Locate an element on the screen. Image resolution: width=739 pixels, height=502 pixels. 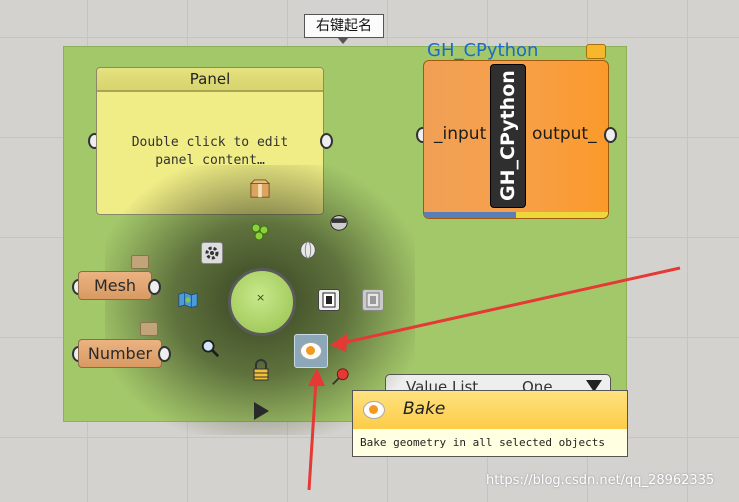
arrow-head-right is located at coordinates (339, 342).